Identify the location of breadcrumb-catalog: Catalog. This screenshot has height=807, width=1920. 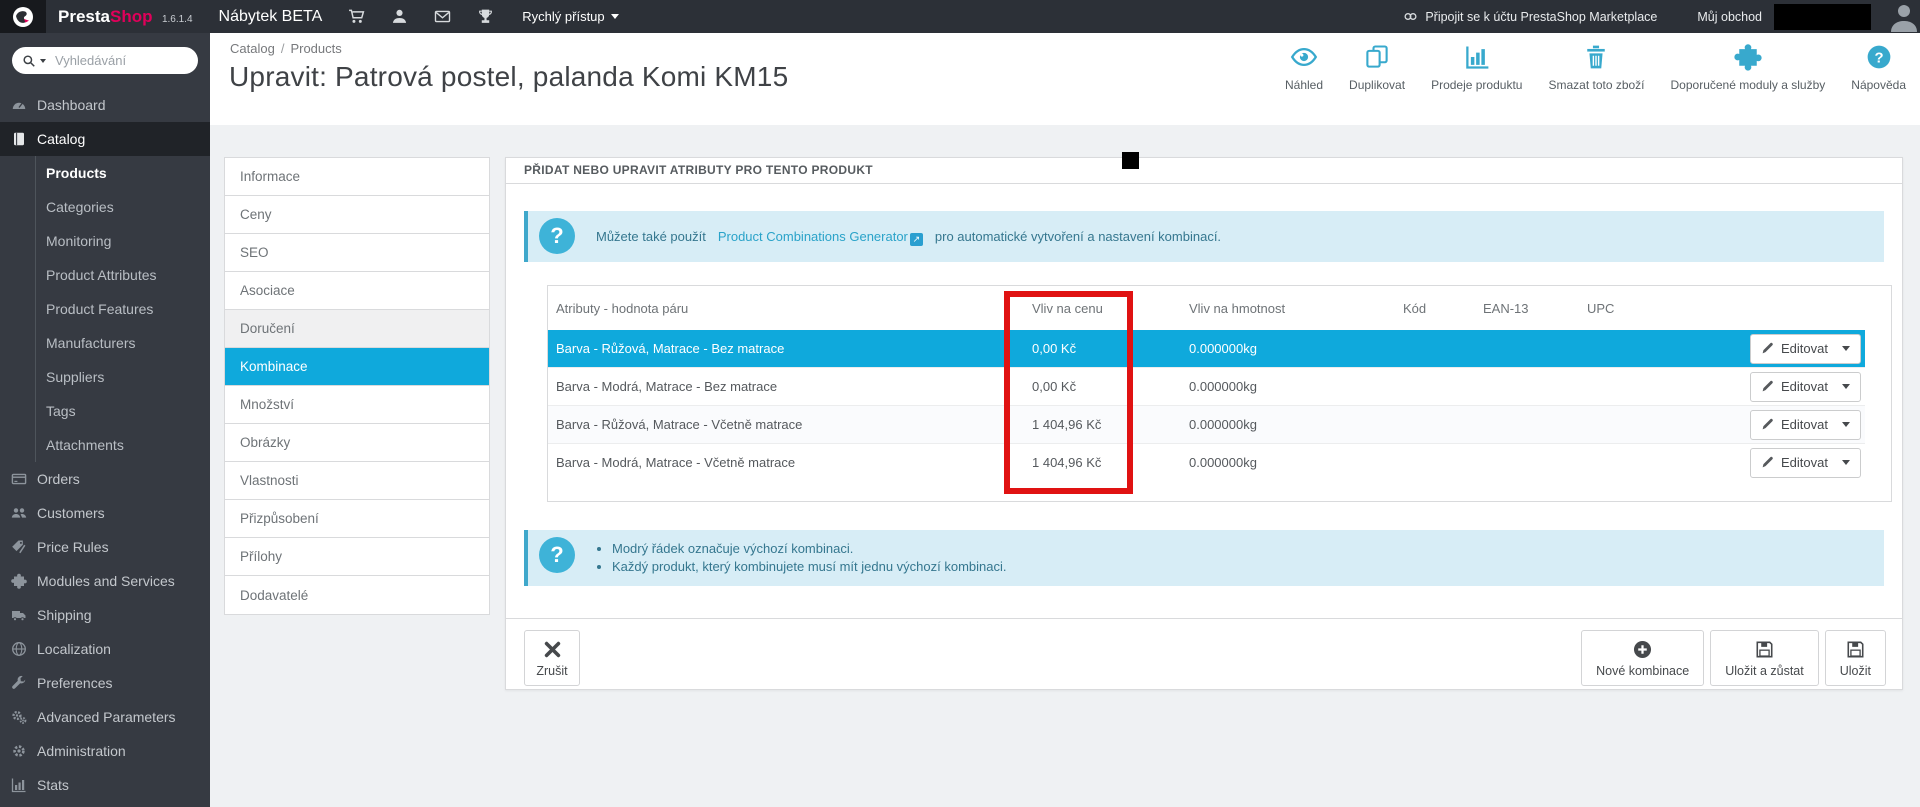
(252, 48).